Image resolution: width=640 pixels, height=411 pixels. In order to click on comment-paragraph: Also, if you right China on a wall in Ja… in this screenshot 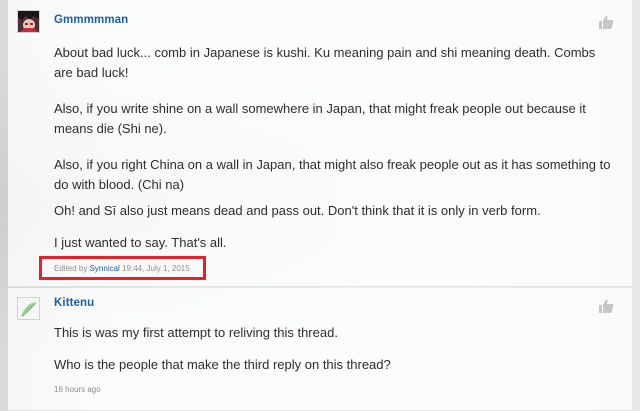, I will do `click(332, 174)`.